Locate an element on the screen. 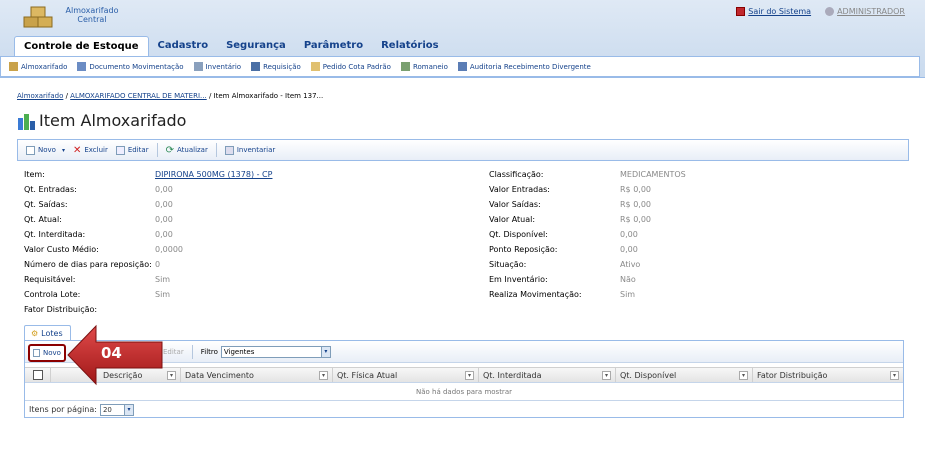 Image resolution: width=925 pixels, height=455 pixels. user-link: ADMINISTRADOR is located at coordinates (865, 11).